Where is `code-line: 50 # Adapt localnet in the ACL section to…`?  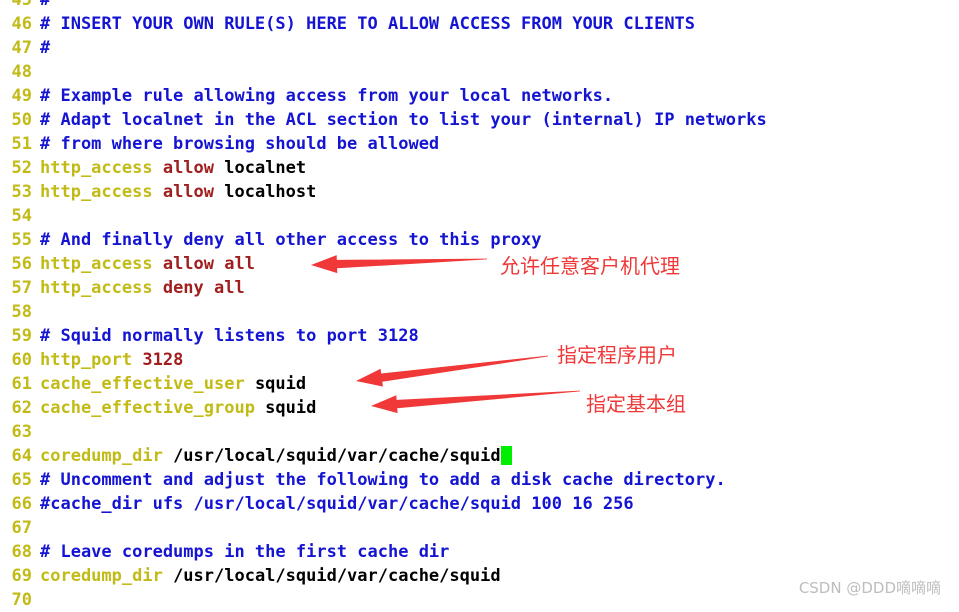 code-line: 50 # Adapt localnet in the ACL section to… is located at coordinates (479, 120).